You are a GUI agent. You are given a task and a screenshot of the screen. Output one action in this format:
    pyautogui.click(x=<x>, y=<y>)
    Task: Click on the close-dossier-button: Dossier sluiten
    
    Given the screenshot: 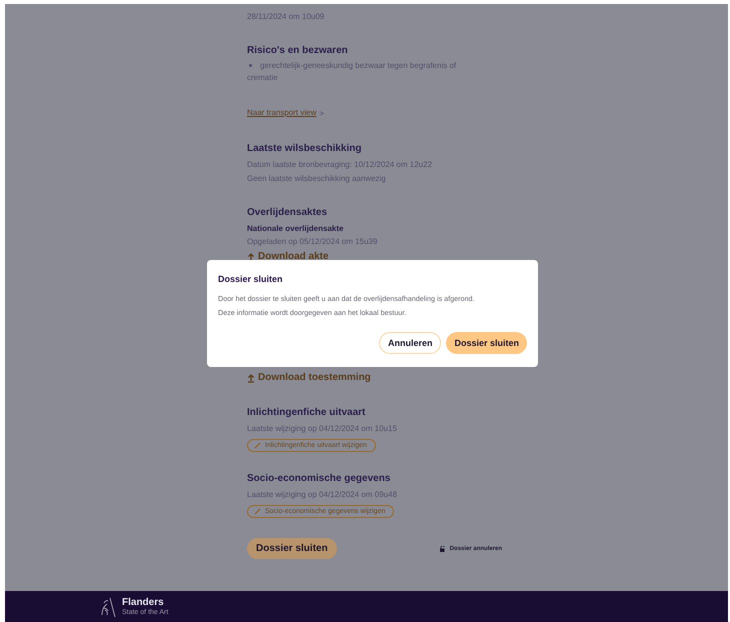 What is the action you would take?
    pyautogui.click(x=292, y=548)
    